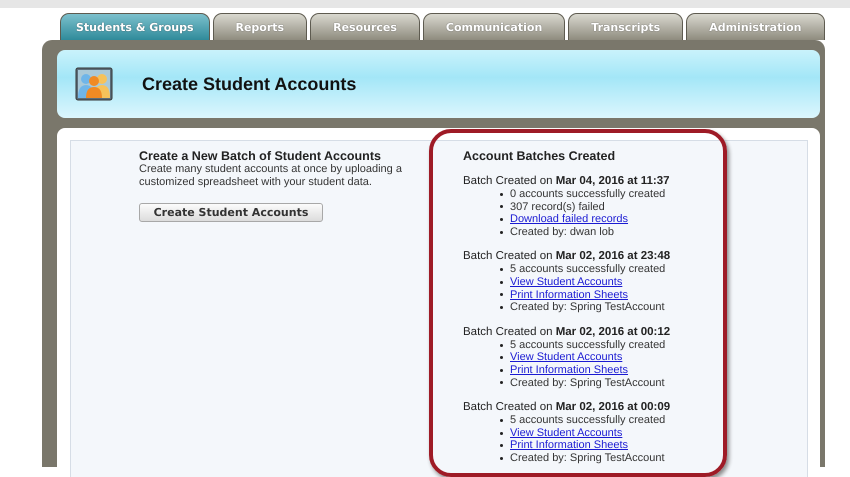  Describe the element at coordinates (271, 176) in the screenshot. I see `section-description: Create many student accounts at once by uploading a customized spreadsheet with your student data.` at that location.